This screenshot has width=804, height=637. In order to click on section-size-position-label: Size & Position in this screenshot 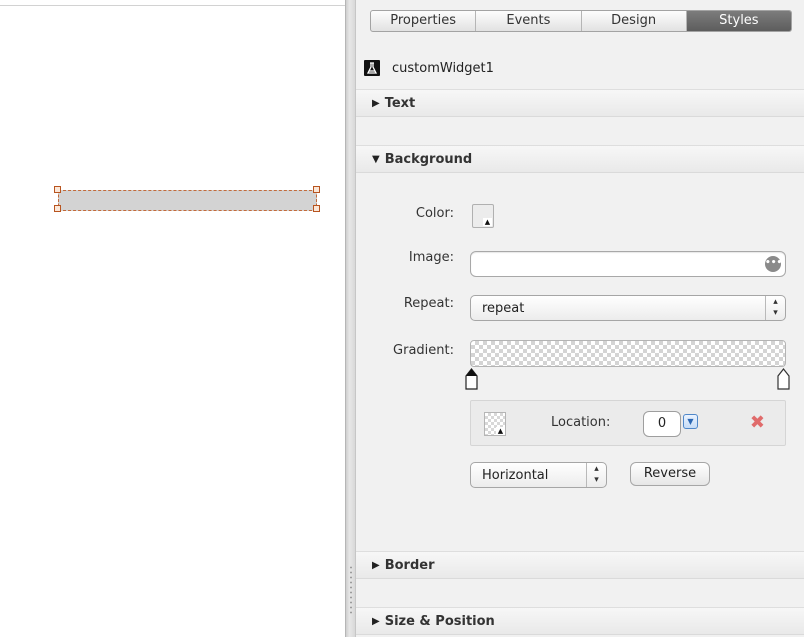, I will do `click(439, 621)`.